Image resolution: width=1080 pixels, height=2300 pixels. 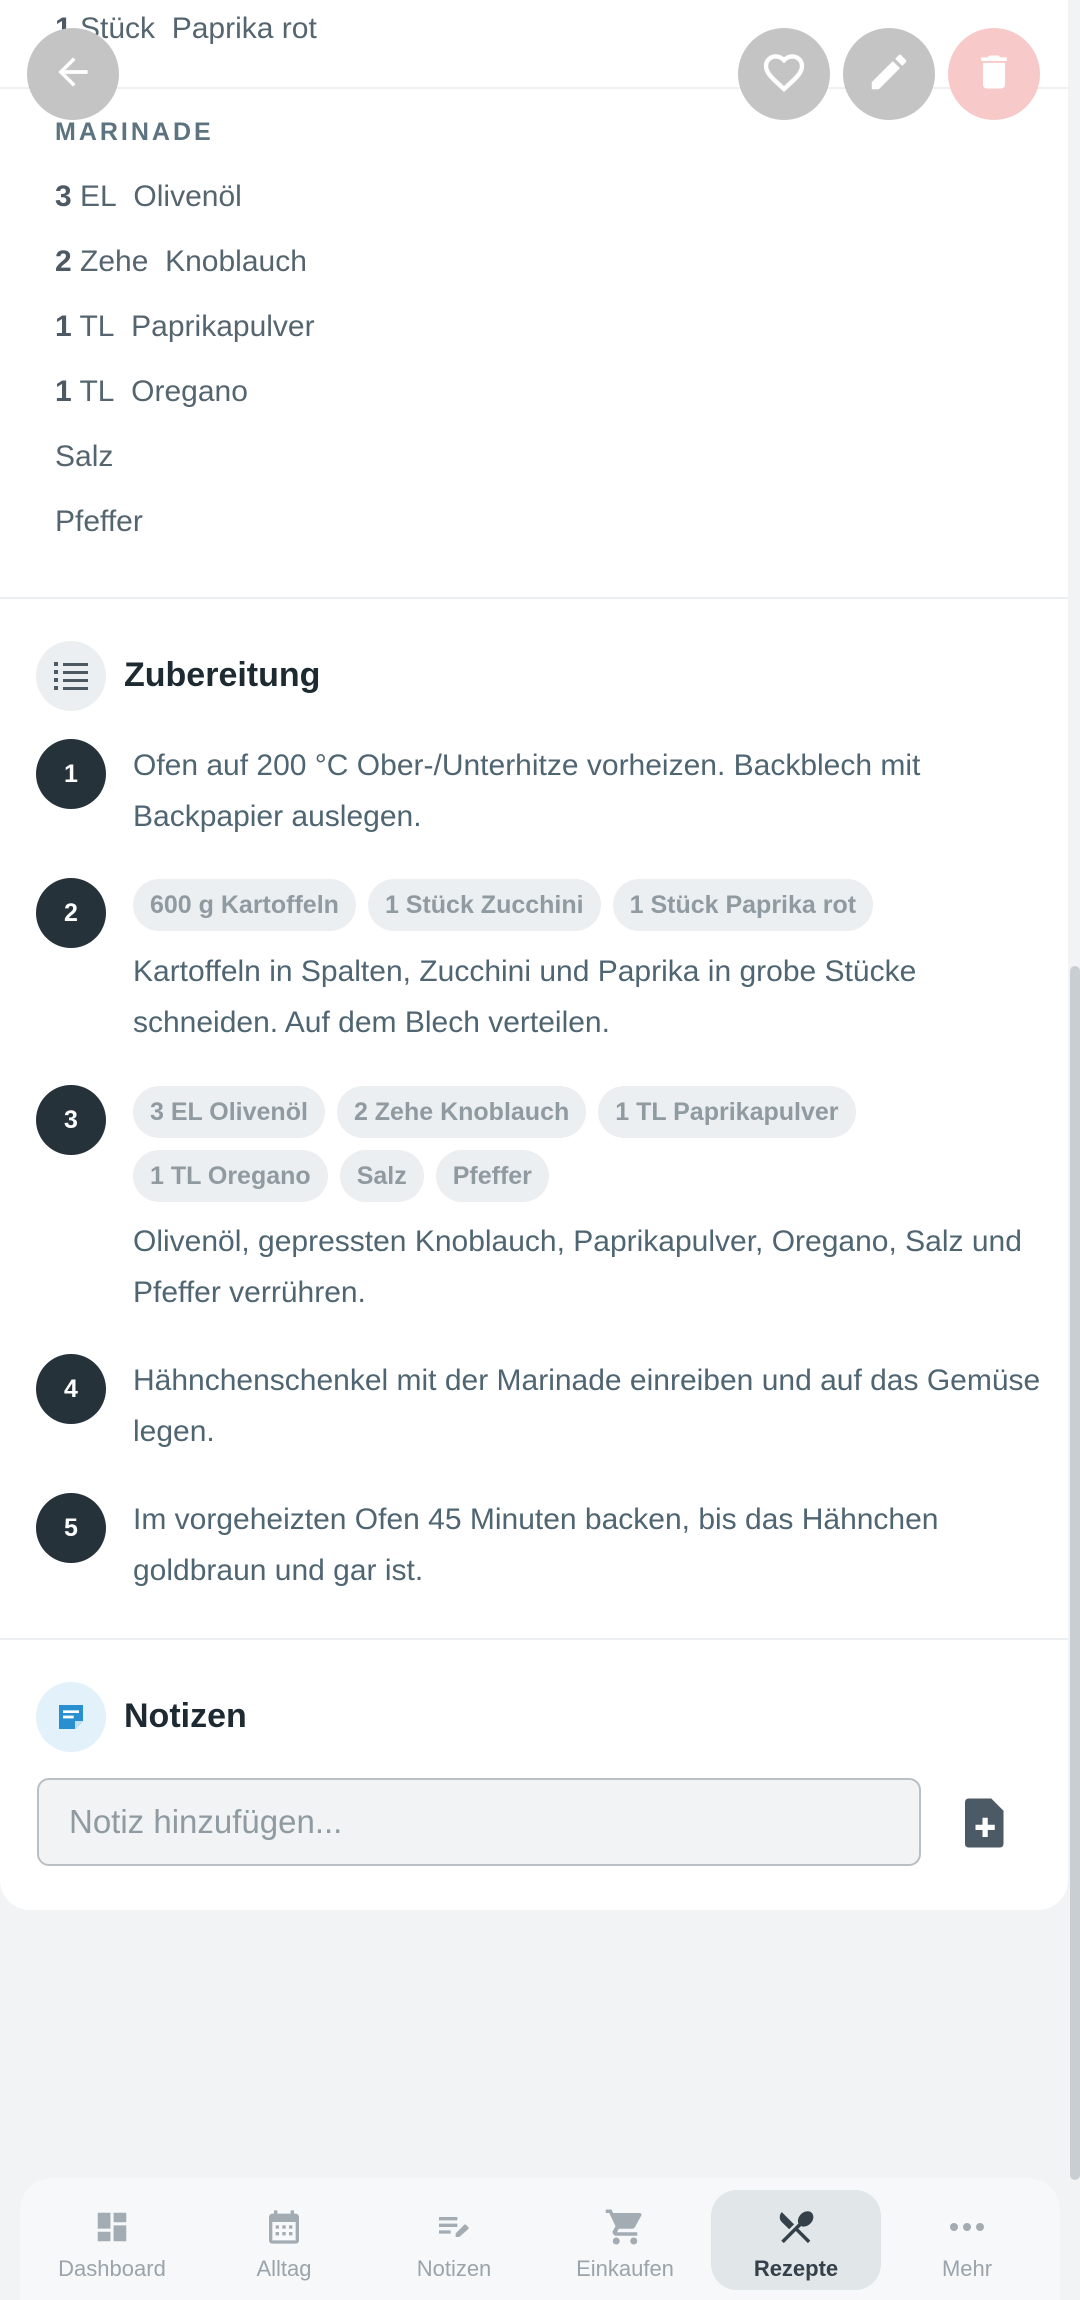 What do you see at coordinates (625, 2227) in the screenshot?
I see `cart-icon` at bounding box center [625, 2227].